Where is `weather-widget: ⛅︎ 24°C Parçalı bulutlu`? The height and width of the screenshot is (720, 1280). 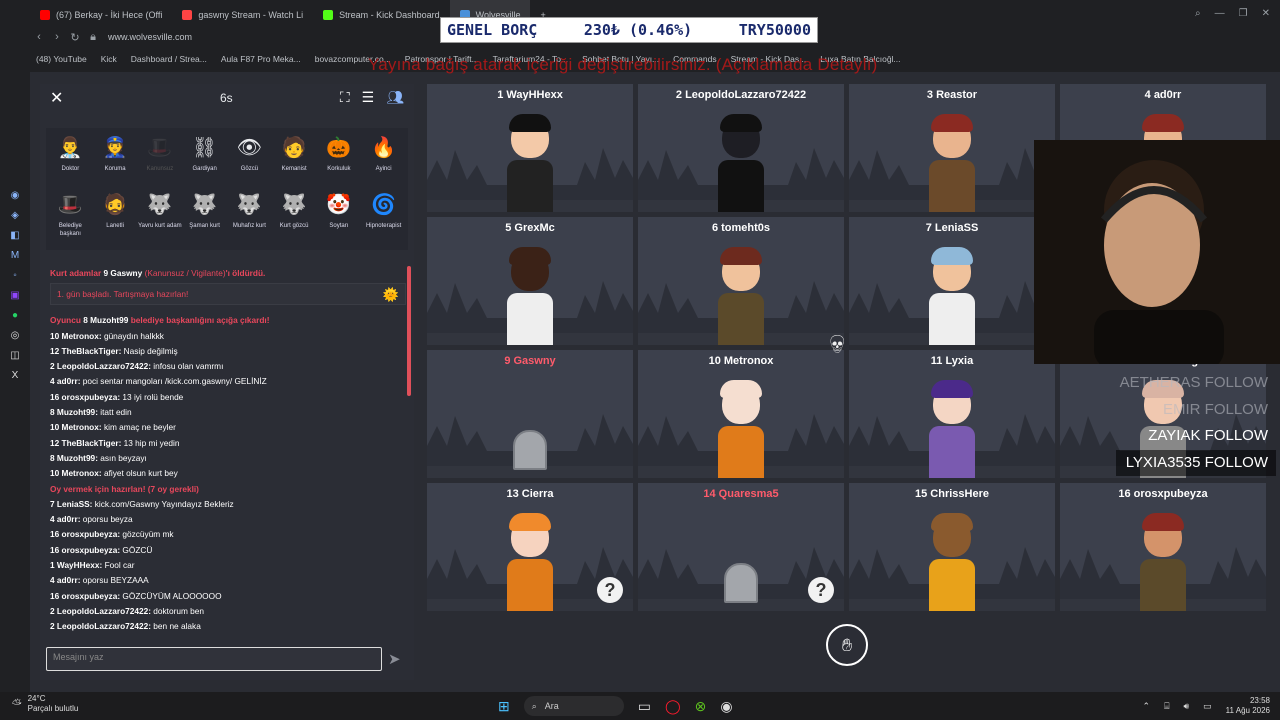 weather-widget: ⛅︎ 24°C Parçalı bulutlu is located at coordinates (45, 704).